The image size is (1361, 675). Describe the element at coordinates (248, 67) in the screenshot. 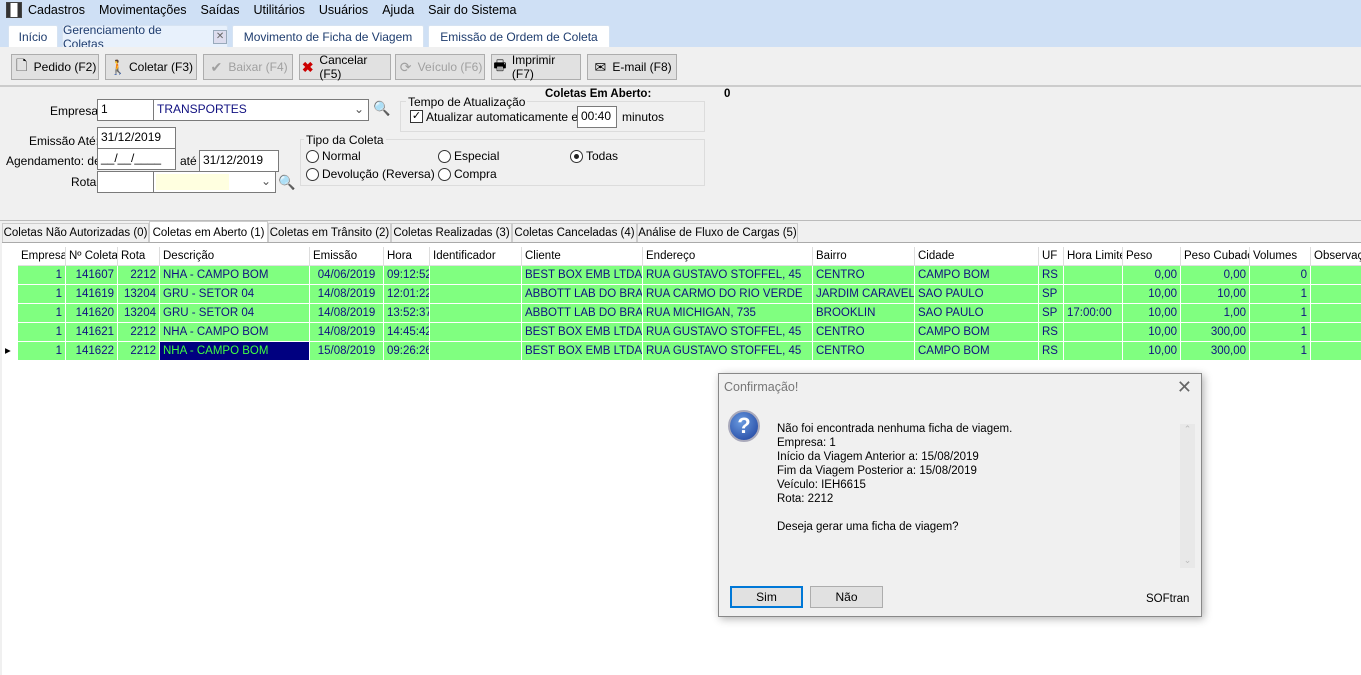

I see `baixar-button: ✔ Baixar (F4)` at that location.